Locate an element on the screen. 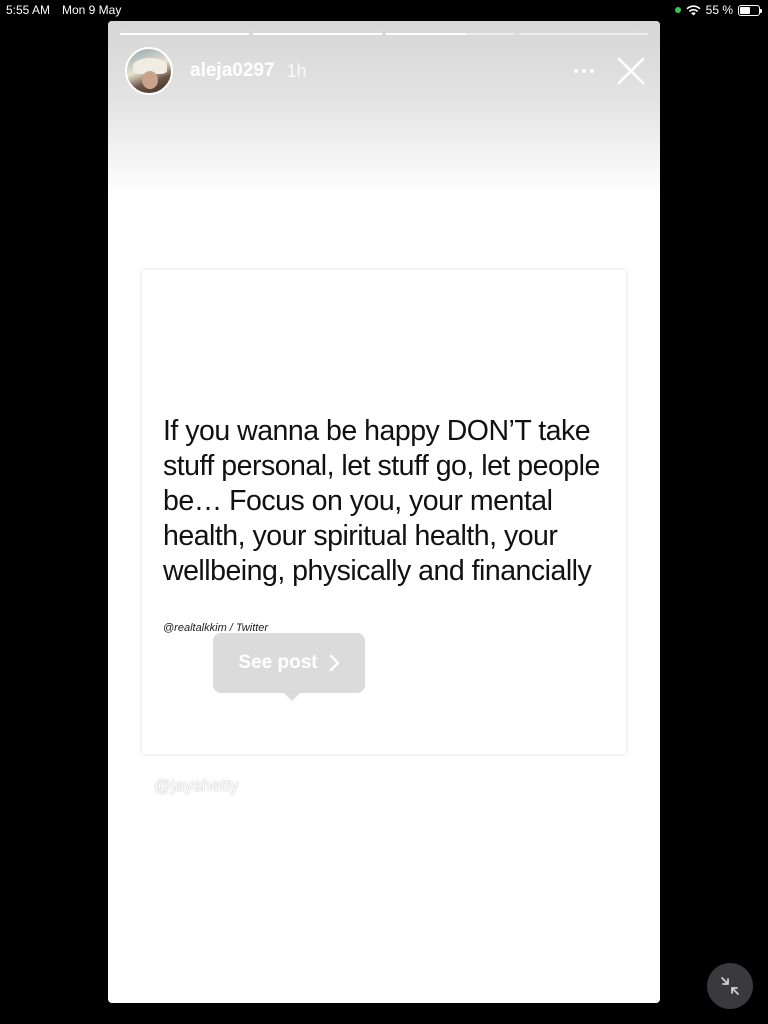 Image resolution: width=768 pixels, height=1024 pixels. avatar is located at coordinates (149, 71).